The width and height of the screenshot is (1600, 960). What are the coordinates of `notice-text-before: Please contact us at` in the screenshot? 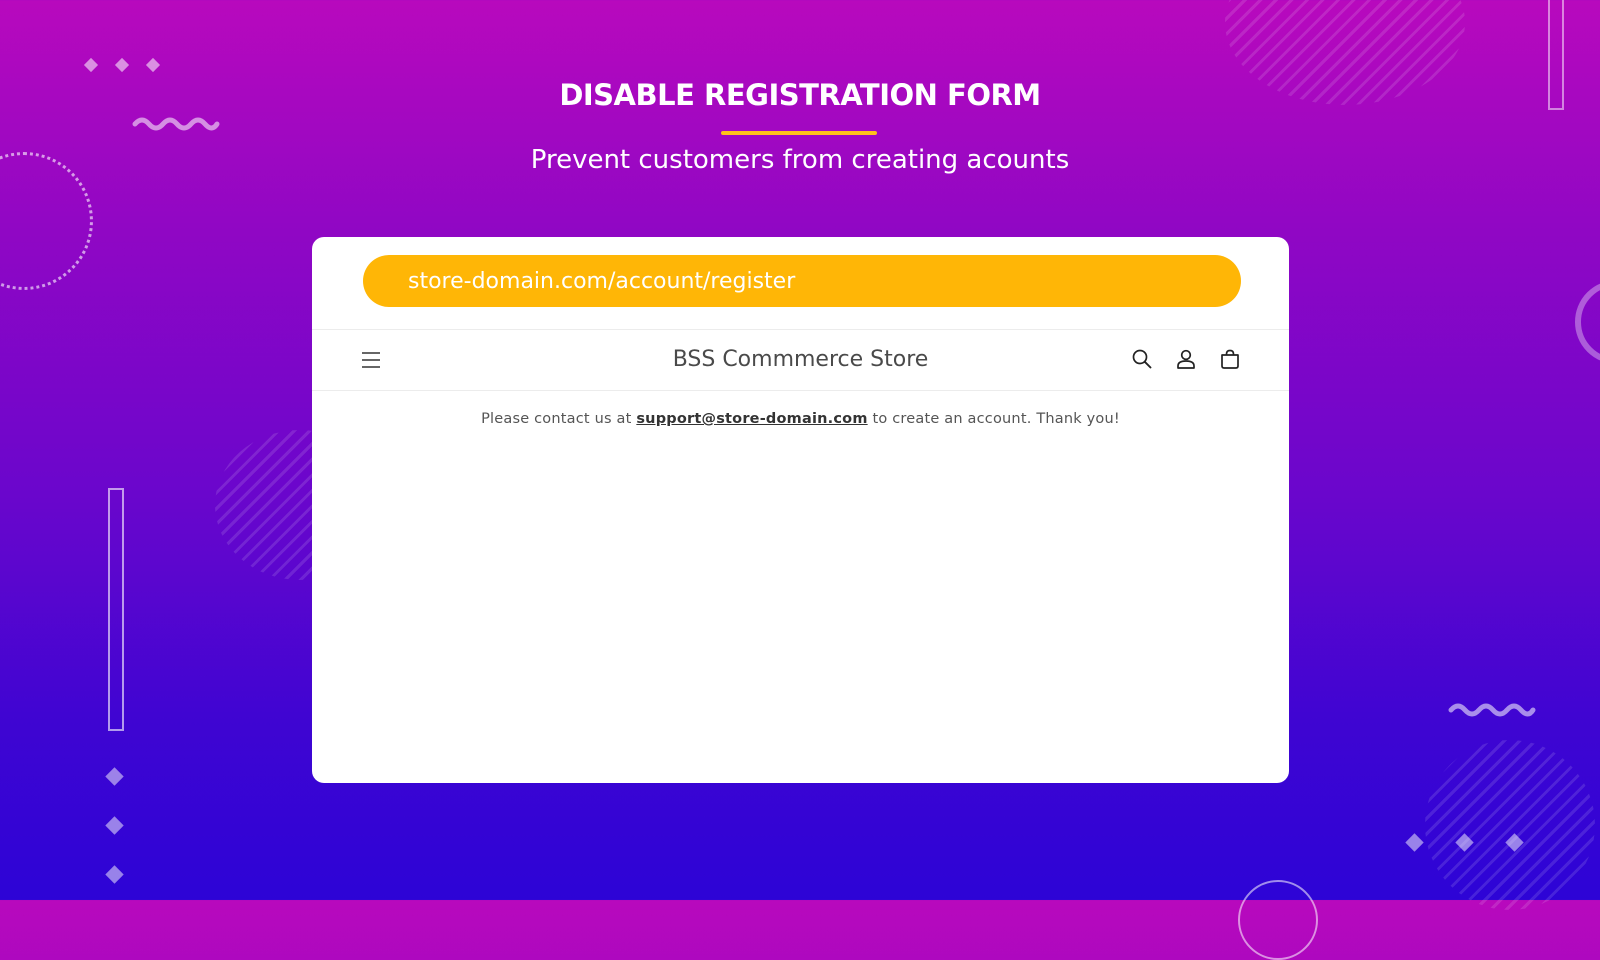 It's located at (556, 419).